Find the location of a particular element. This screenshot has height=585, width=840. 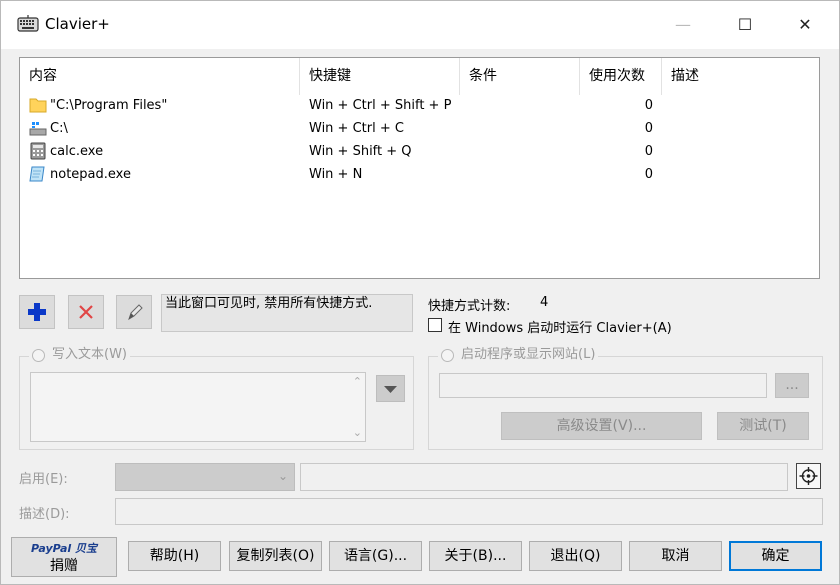

title-bar: Clavier+ — ☐ ✕ is located at coordinates (420, 25).